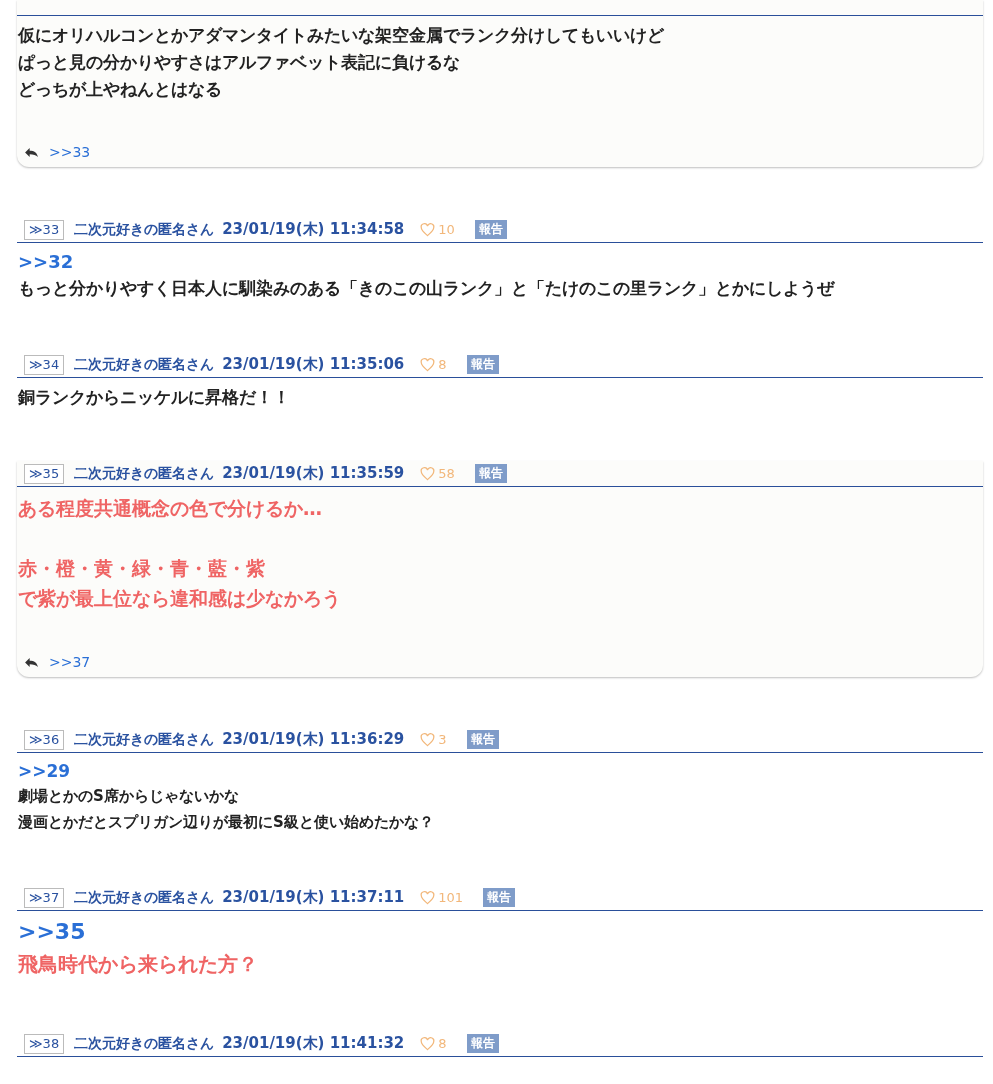  Describe the element at coordinates (70, 152) in the screenshot. I see `reply-link: >>33` at that location.